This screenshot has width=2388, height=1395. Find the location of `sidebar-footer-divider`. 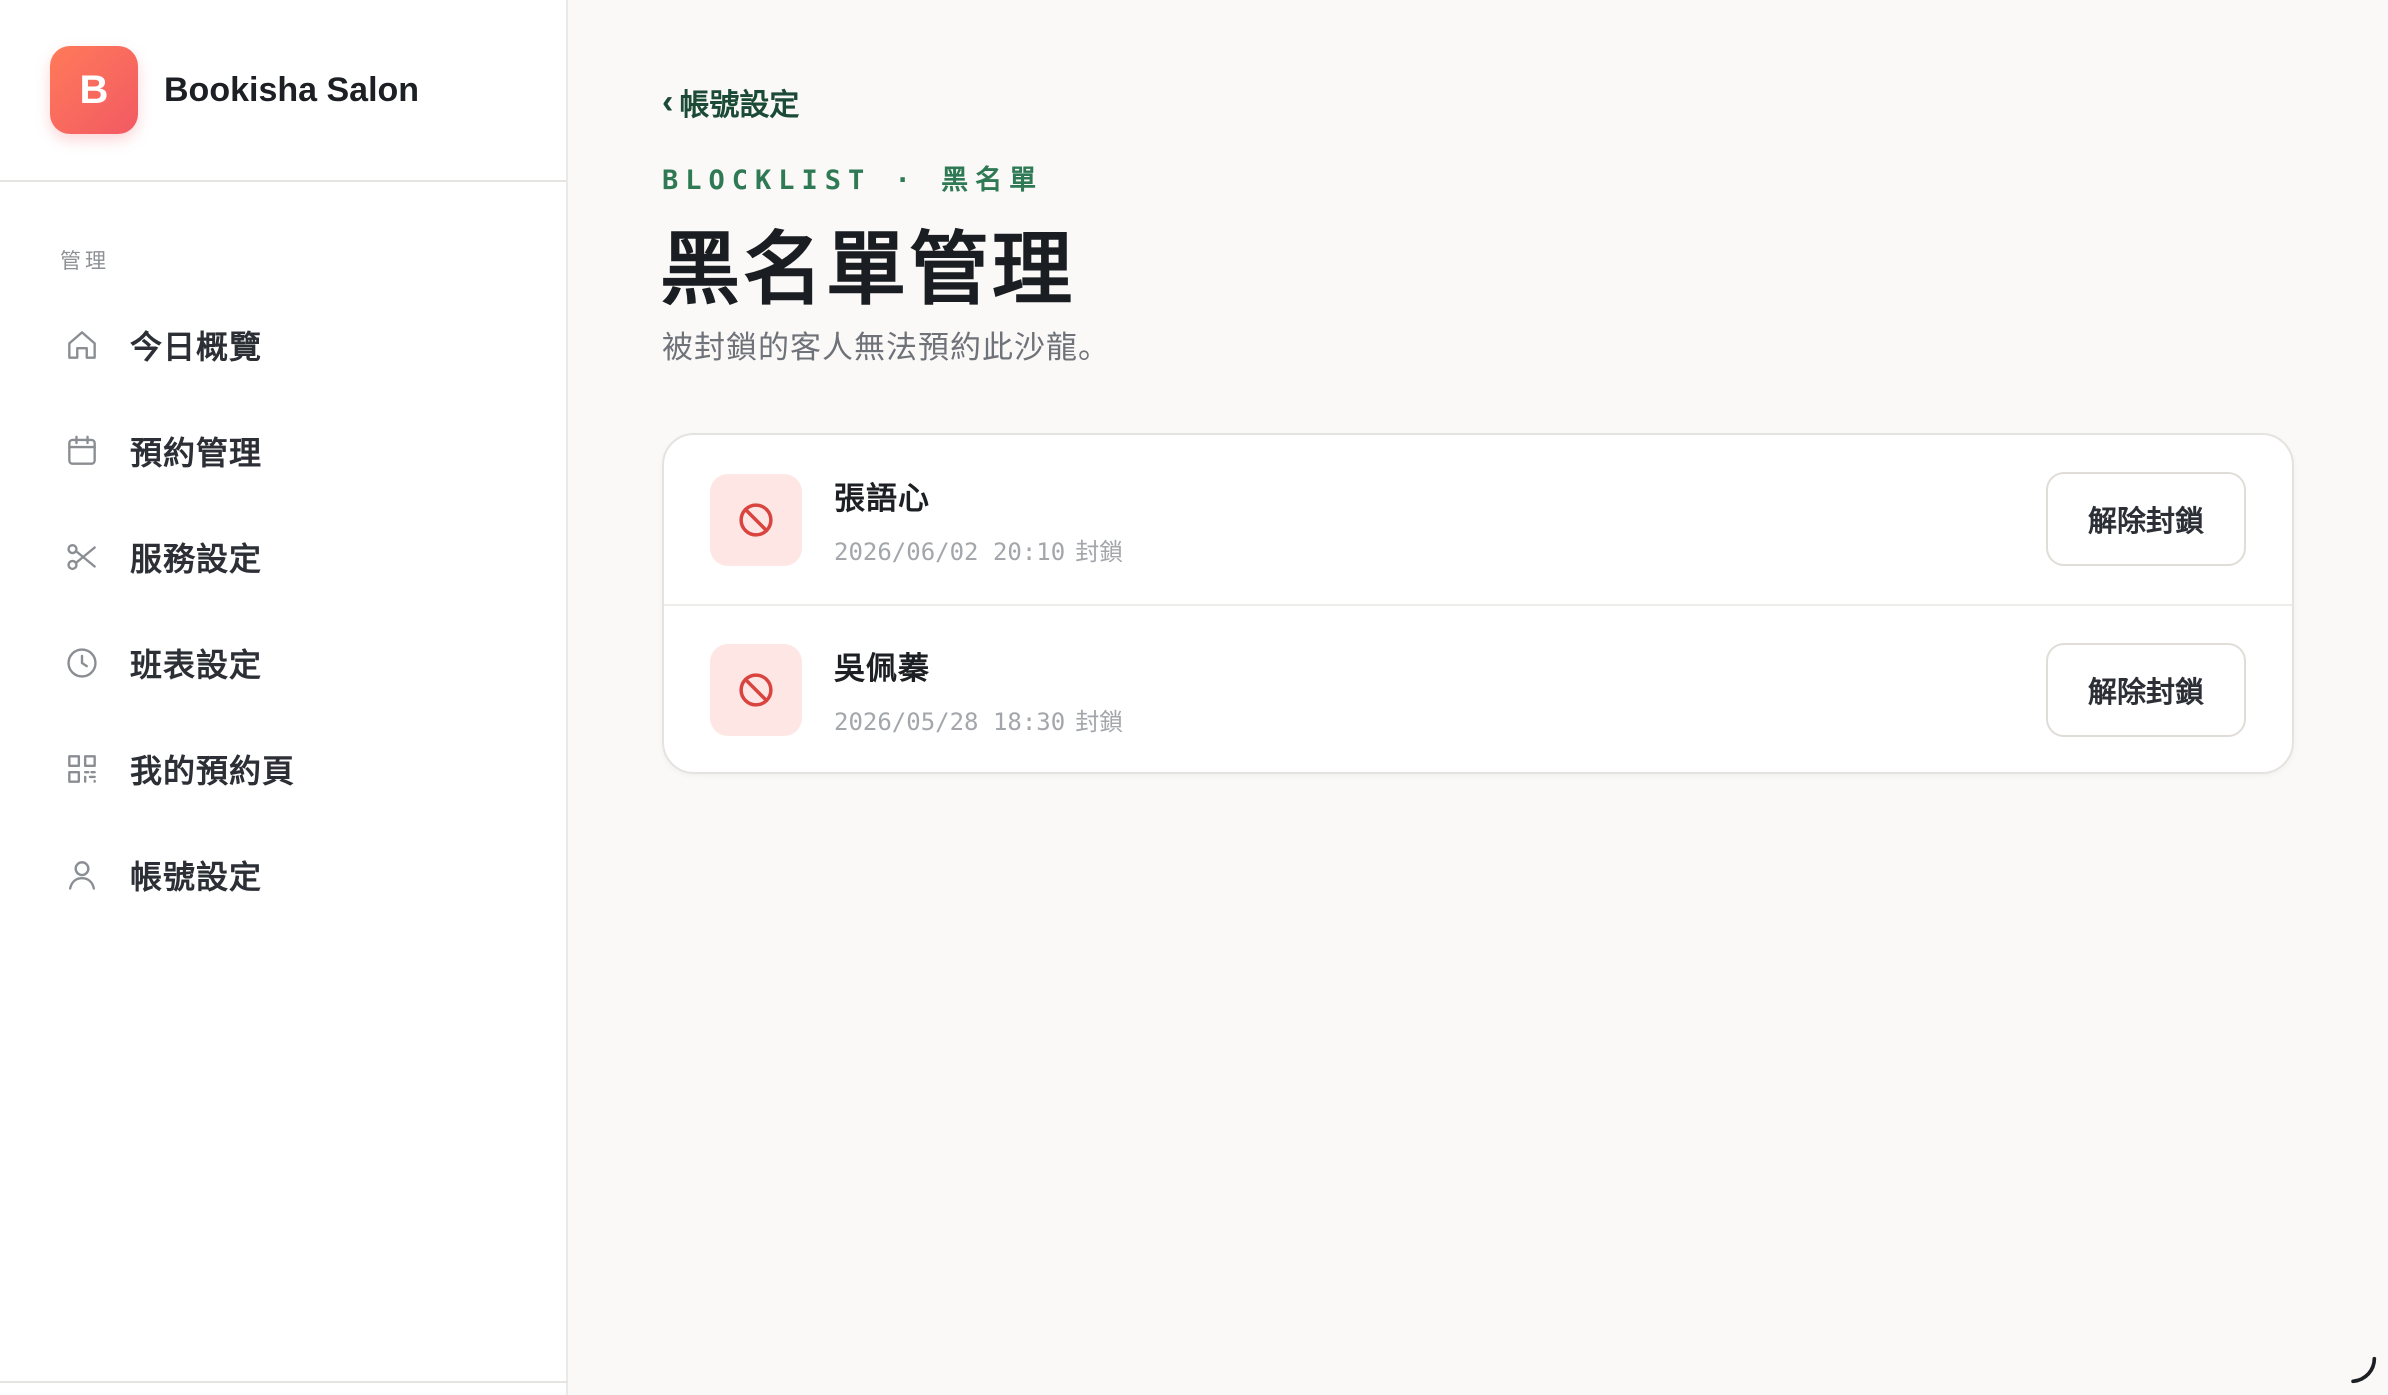

sidebar-footer-divider is located at coordinates (284, 1382).